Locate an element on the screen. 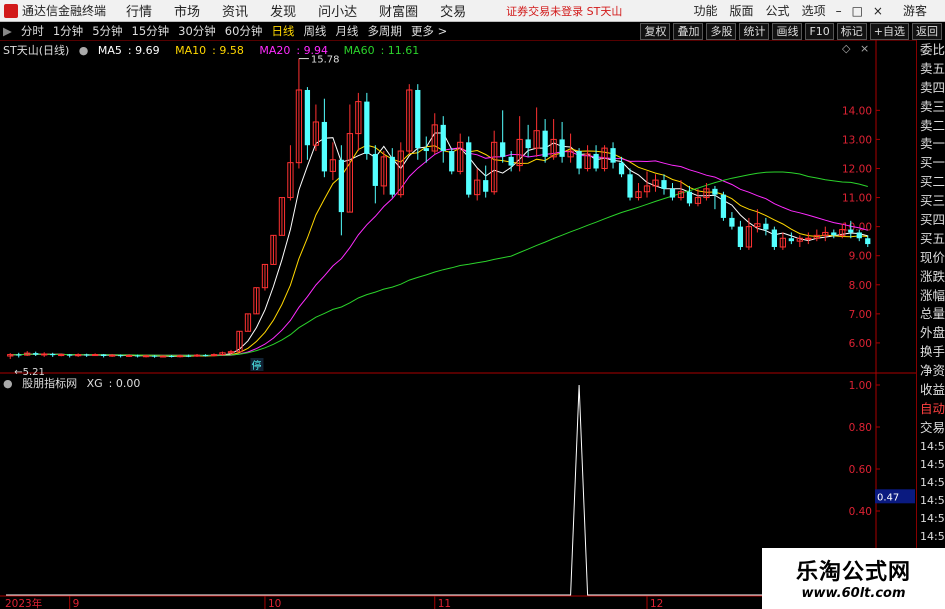 The width and height of the screenshot is (945, 609). menu-item-quotes: 行情 is located at coordinates (139, 10).